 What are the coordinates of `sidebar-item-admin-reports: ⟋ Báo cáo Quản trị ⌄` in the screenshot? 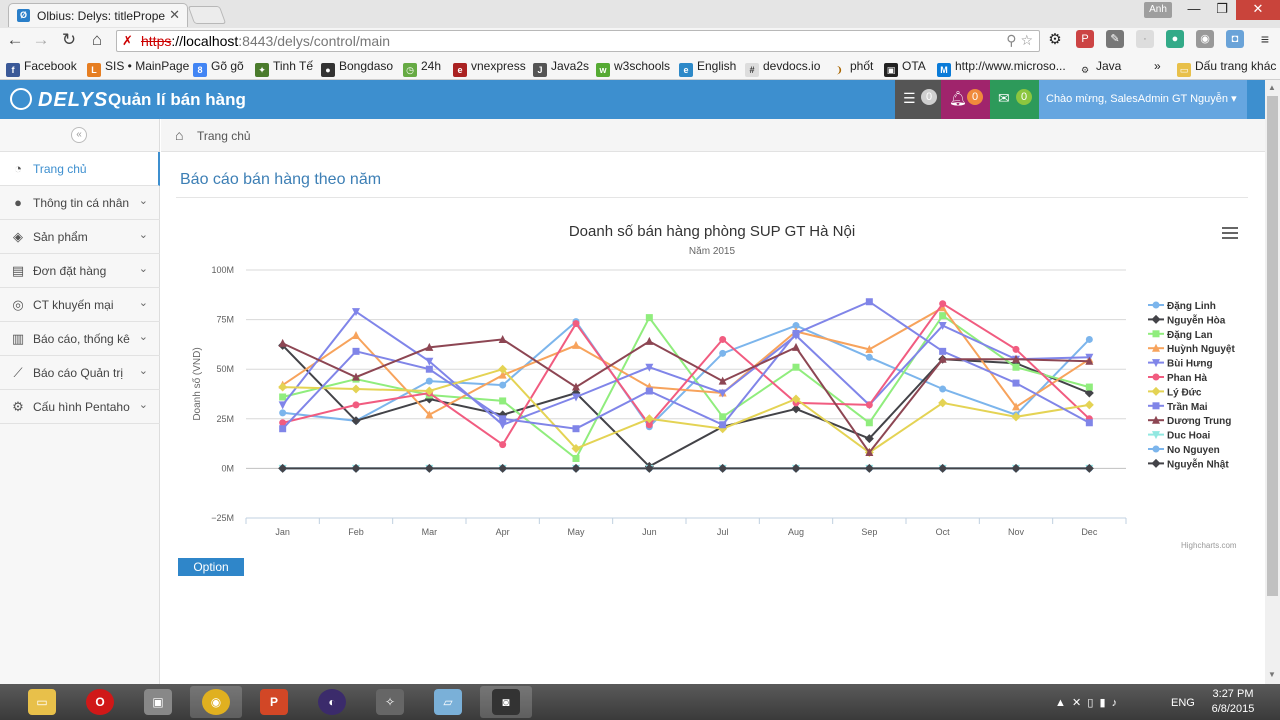 It's located at (80, 373).